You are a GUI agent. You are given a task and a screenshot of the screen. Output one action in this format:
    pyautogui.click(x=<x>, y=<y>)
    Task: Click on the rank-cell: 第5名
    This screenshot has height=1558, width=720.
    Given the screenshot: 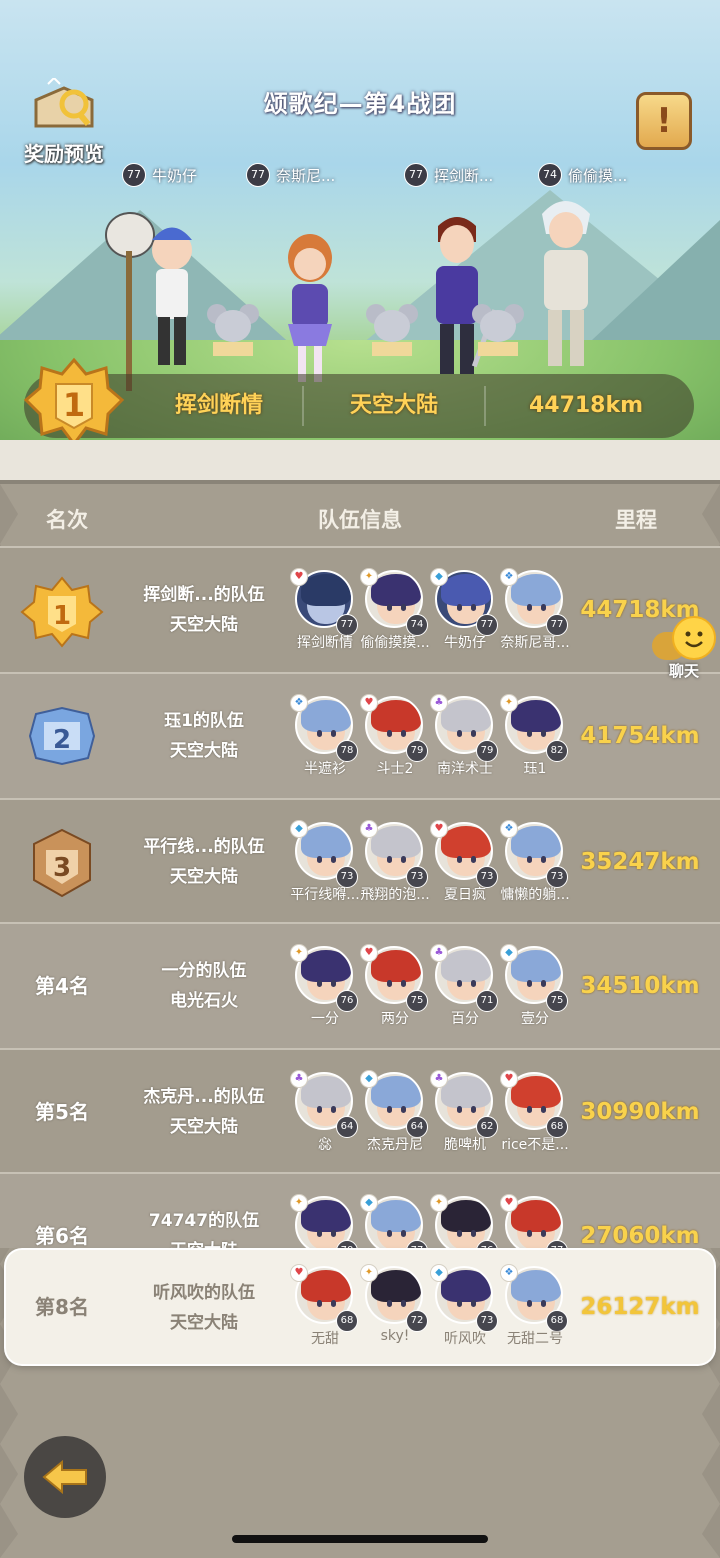 What is the action you would take?
    pyautogui.click(x=62, y=1112)
    